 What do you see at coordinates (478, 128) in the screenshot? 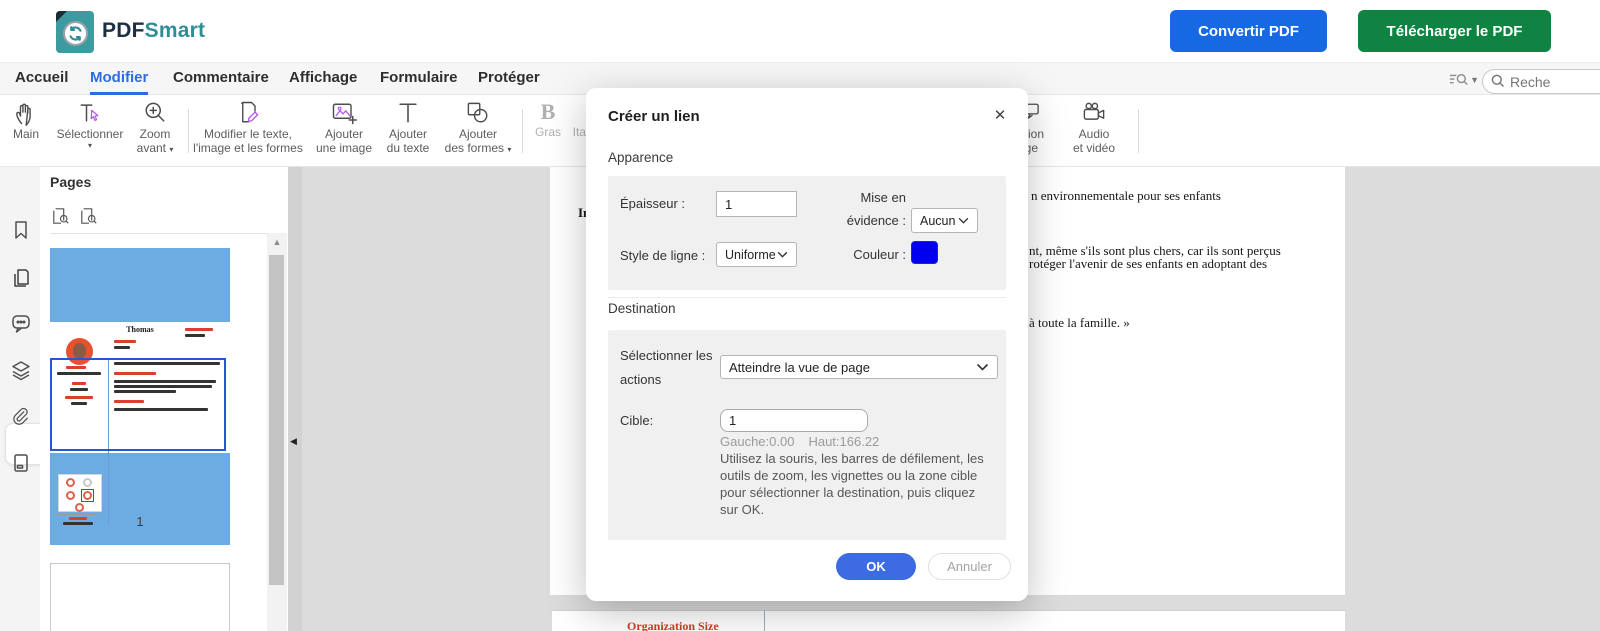
I see `add-shapes-button: Ajouter des formes ▾` at bounding box center [478, 128].